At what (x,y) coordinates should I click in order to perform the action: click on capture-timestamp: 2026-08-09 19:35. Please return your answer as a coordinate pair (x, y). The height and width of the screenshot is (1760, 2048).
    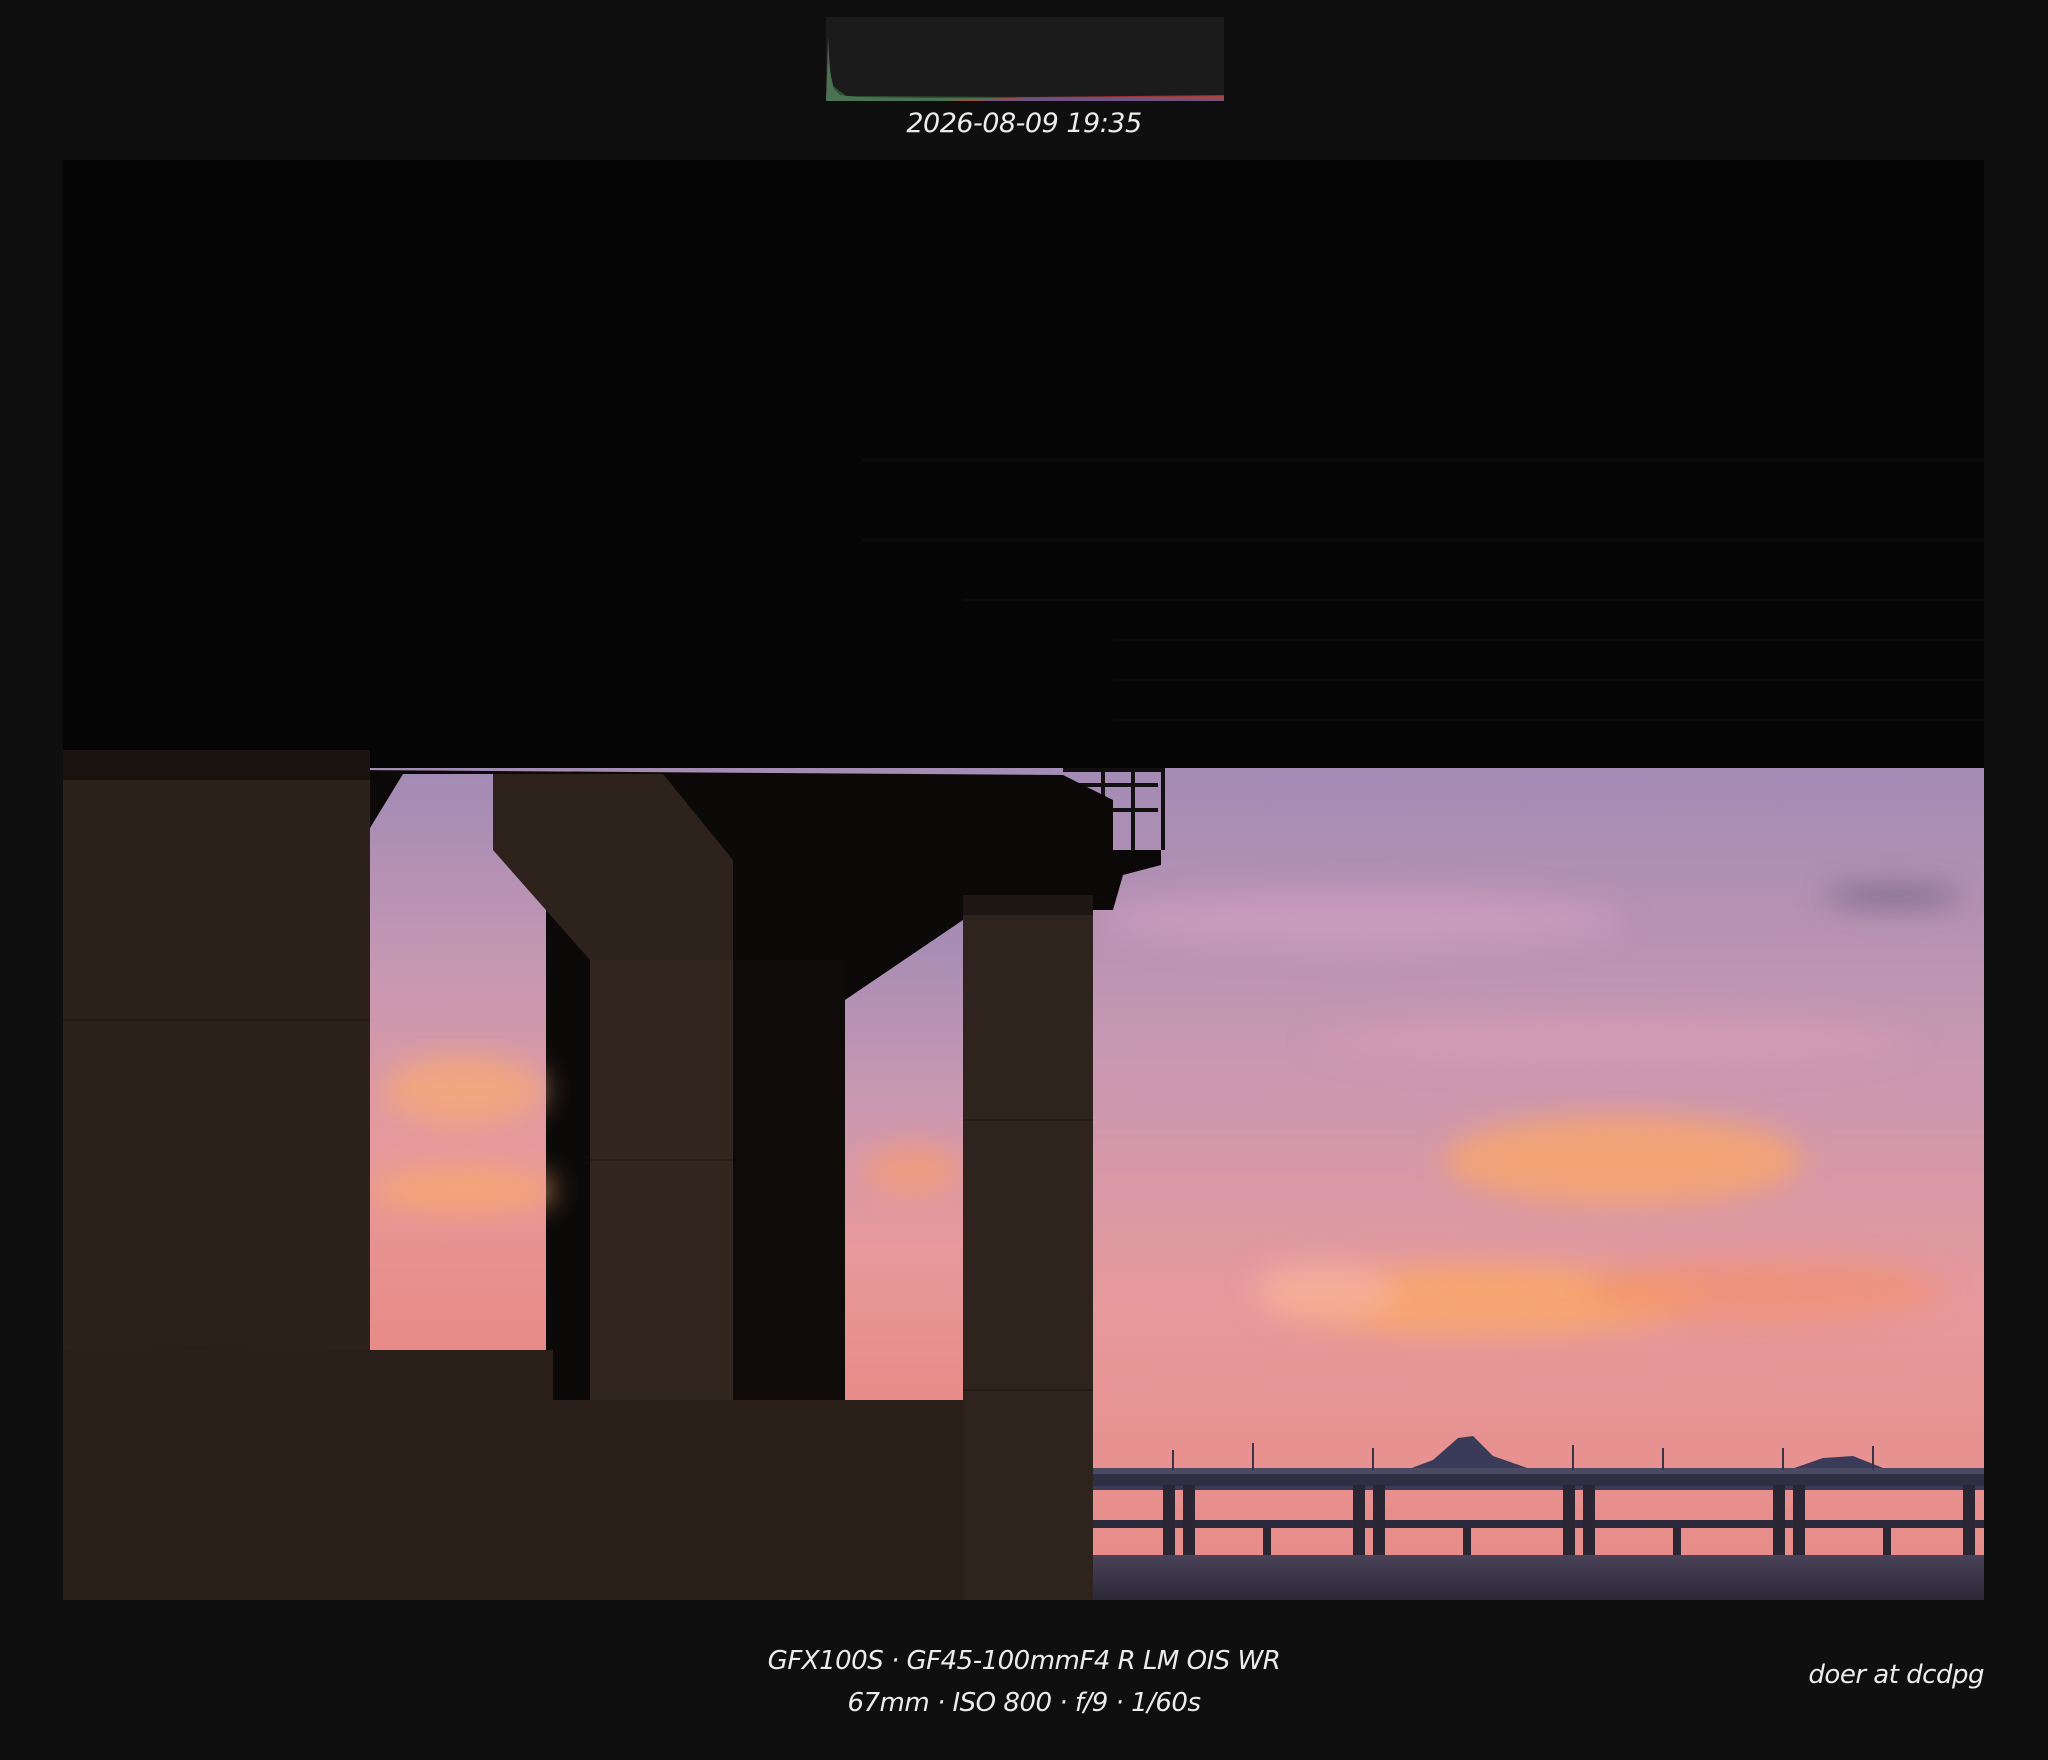
    Looking at the image, I should click on (1024, 123).